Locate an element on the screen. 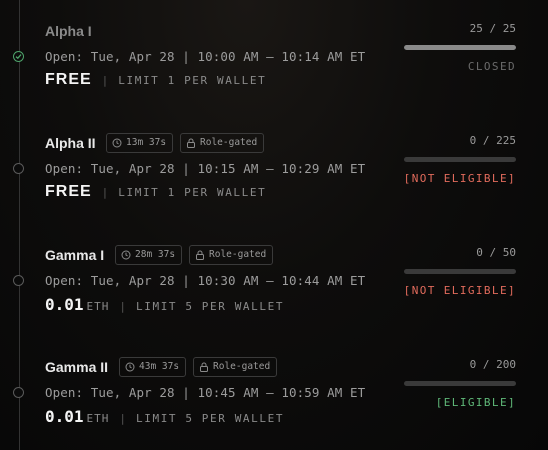 The width and height of the screenshot is (548, 450). status-label: [ELIGIBLE] is located at coordinates (475, 402).